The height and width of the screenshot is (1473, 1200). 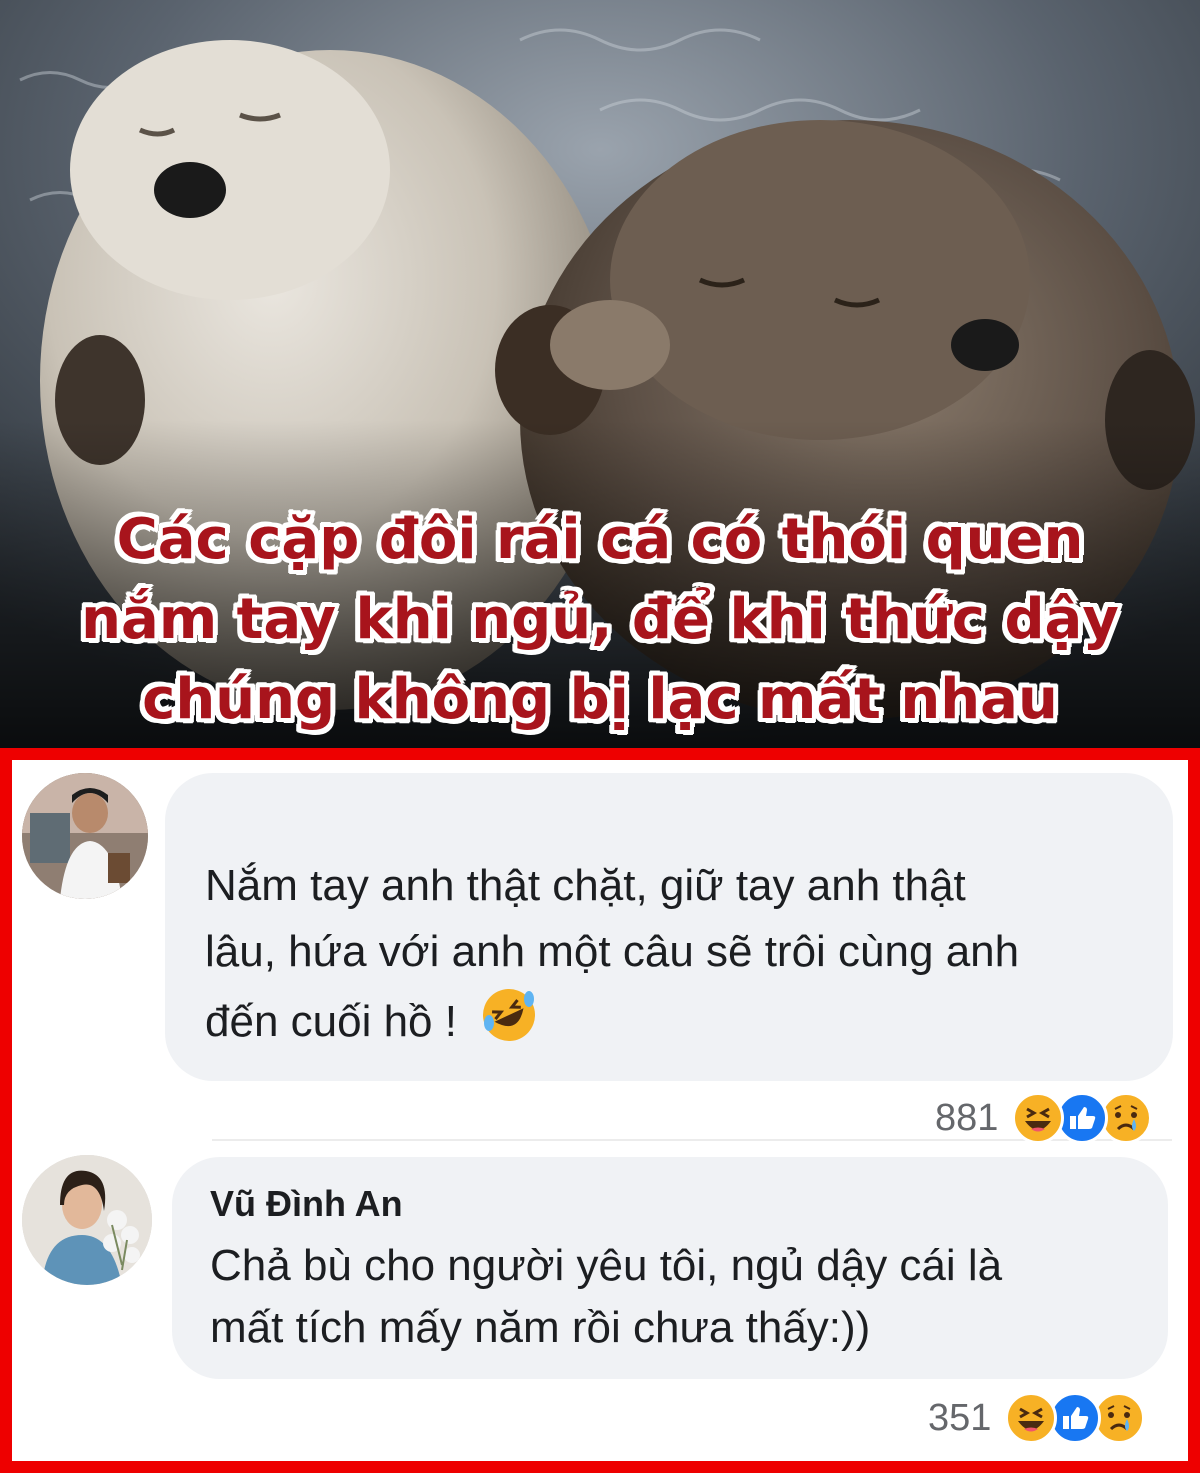 I want to click on comment-line: Nắm tay anh thật chặt, giữ tay anh thật, so click(x=585, y=885).